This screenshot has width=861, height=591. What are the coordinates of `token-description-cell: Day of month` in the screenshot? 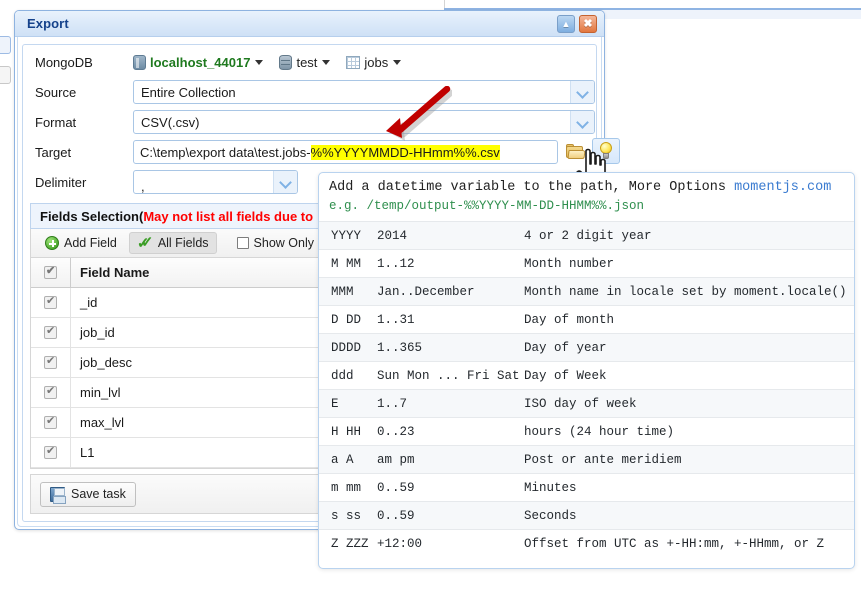 It's located at (689, 319).